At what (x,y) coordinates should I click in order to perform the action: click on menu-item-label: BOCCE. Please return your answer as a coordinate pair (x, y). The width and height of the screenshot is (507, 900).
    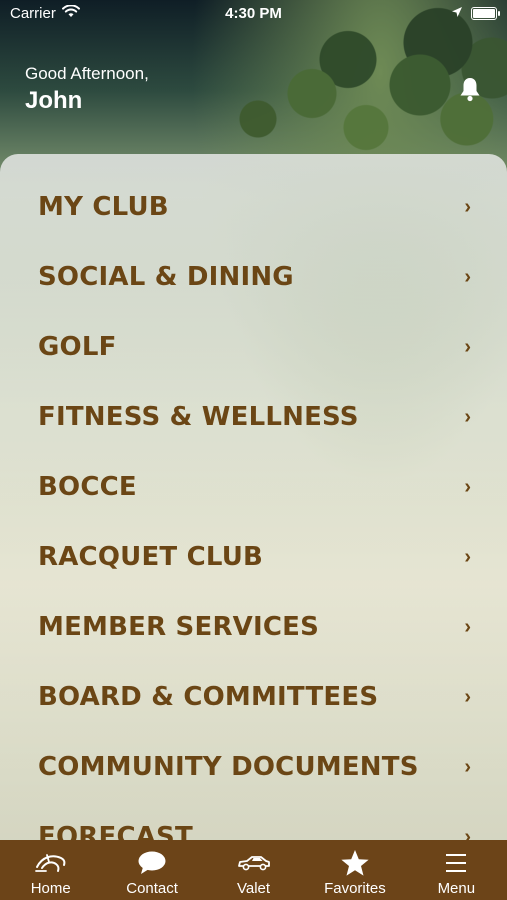
    Looking at the image, I should click on (87, 487).